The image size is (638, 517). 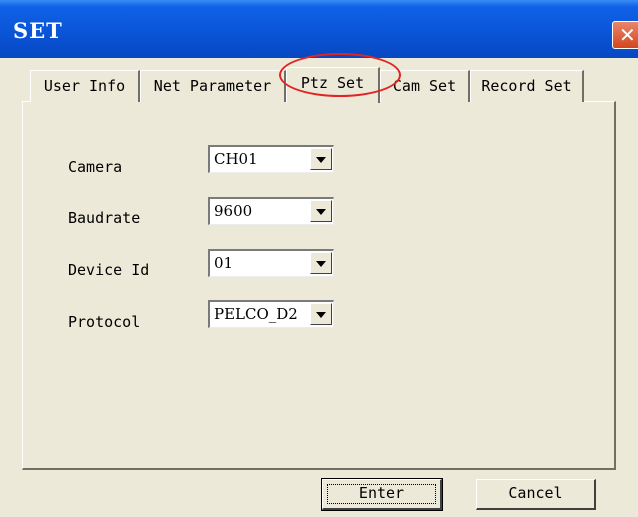 What do you see at coordinates (104, 322) in the screenshot?
I see `protocol-label: Protocol` at bounding box center [104, 322].